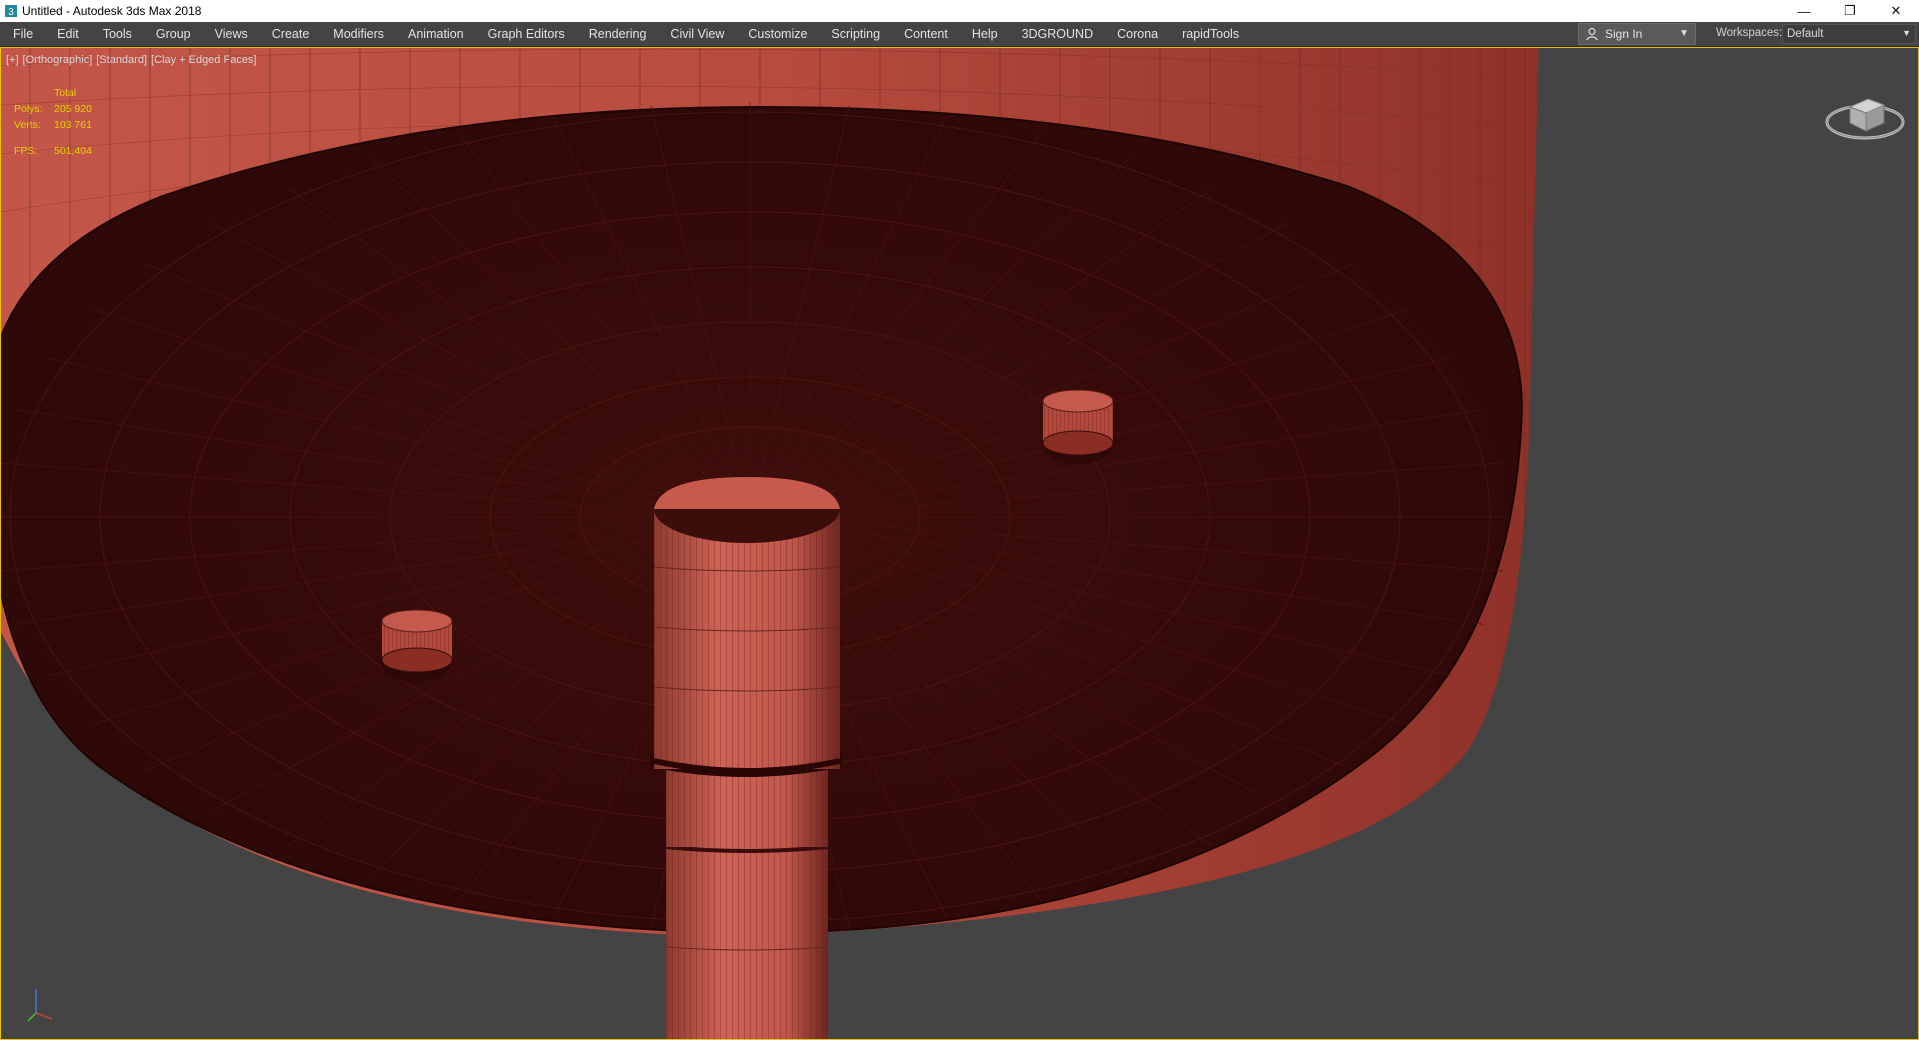 This screenshot has height=1040, width=1919. What do you see at coordinates (1592, 34) in the screenshot?
I see `user-icon` at bounding box center [1592, 34].